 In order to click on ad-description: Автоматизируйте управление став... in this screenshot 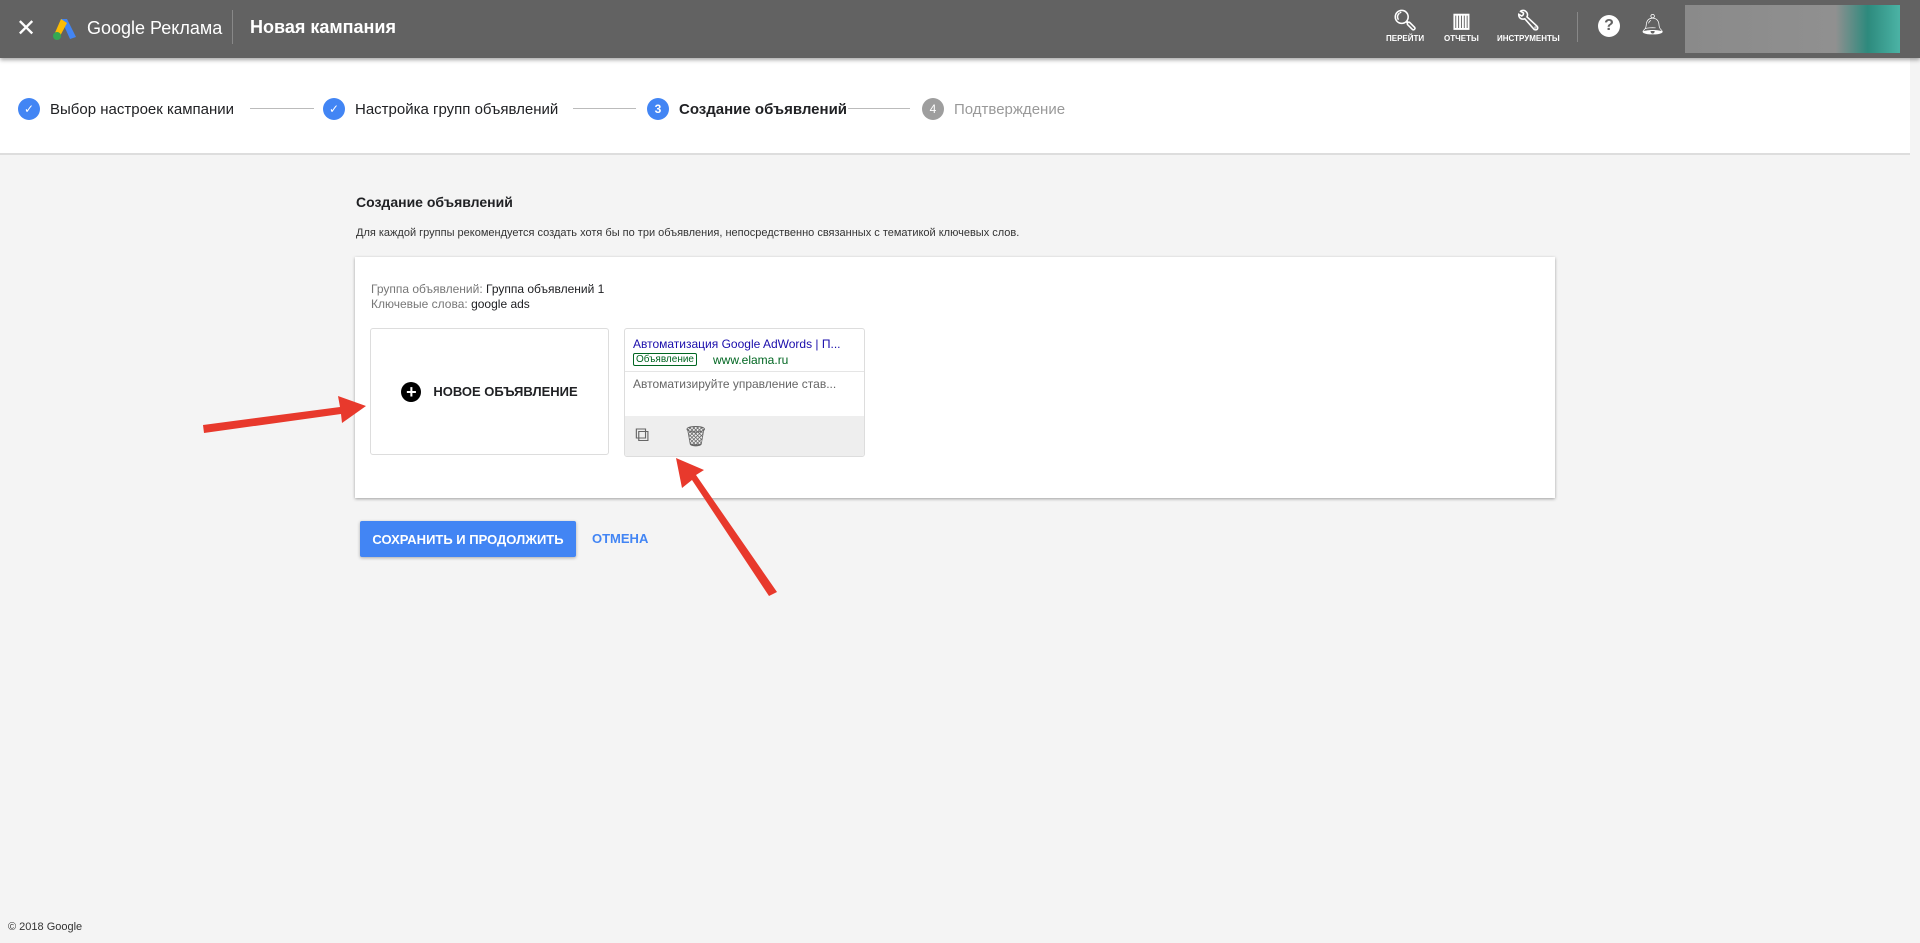, I will do `click(735, 384)`.